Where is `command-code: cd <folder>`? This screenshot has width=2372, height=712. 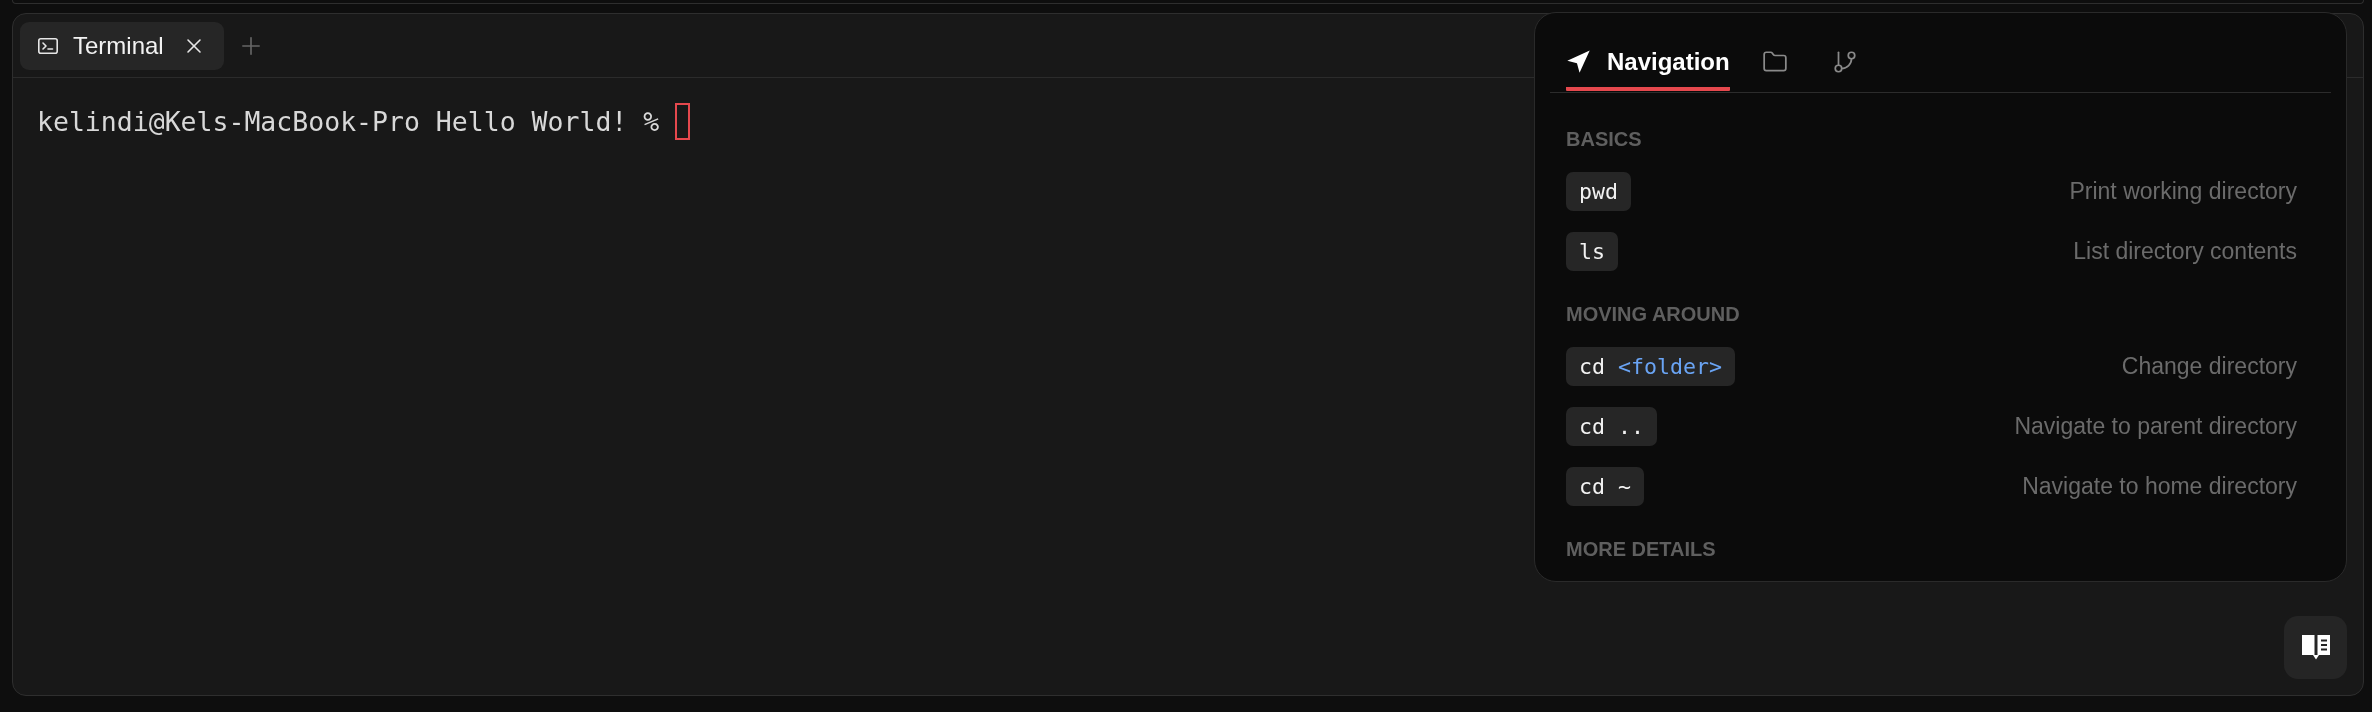
command-code: cd <folder> is located at coordinates (1651, 366).